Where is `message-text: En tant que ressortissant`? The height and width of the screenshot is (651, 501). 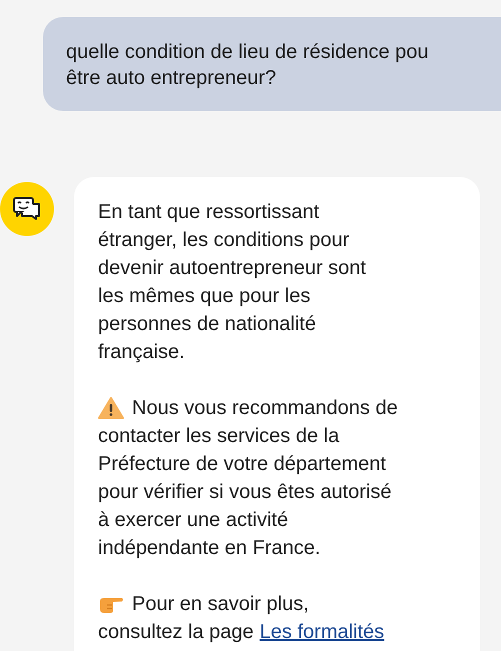 message-text: En tant que ressortissant is located at coordinates (209, 212).